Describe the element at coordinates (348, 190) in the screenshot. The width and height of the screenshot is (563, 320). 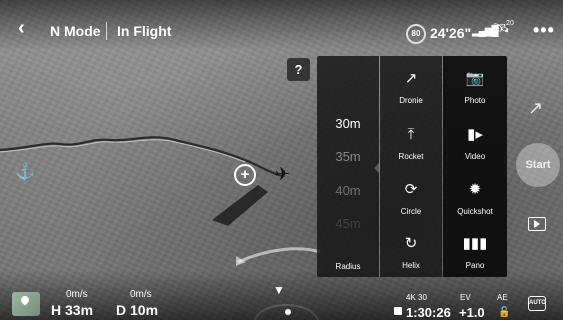
I see `radius-option: 40m` at that location.